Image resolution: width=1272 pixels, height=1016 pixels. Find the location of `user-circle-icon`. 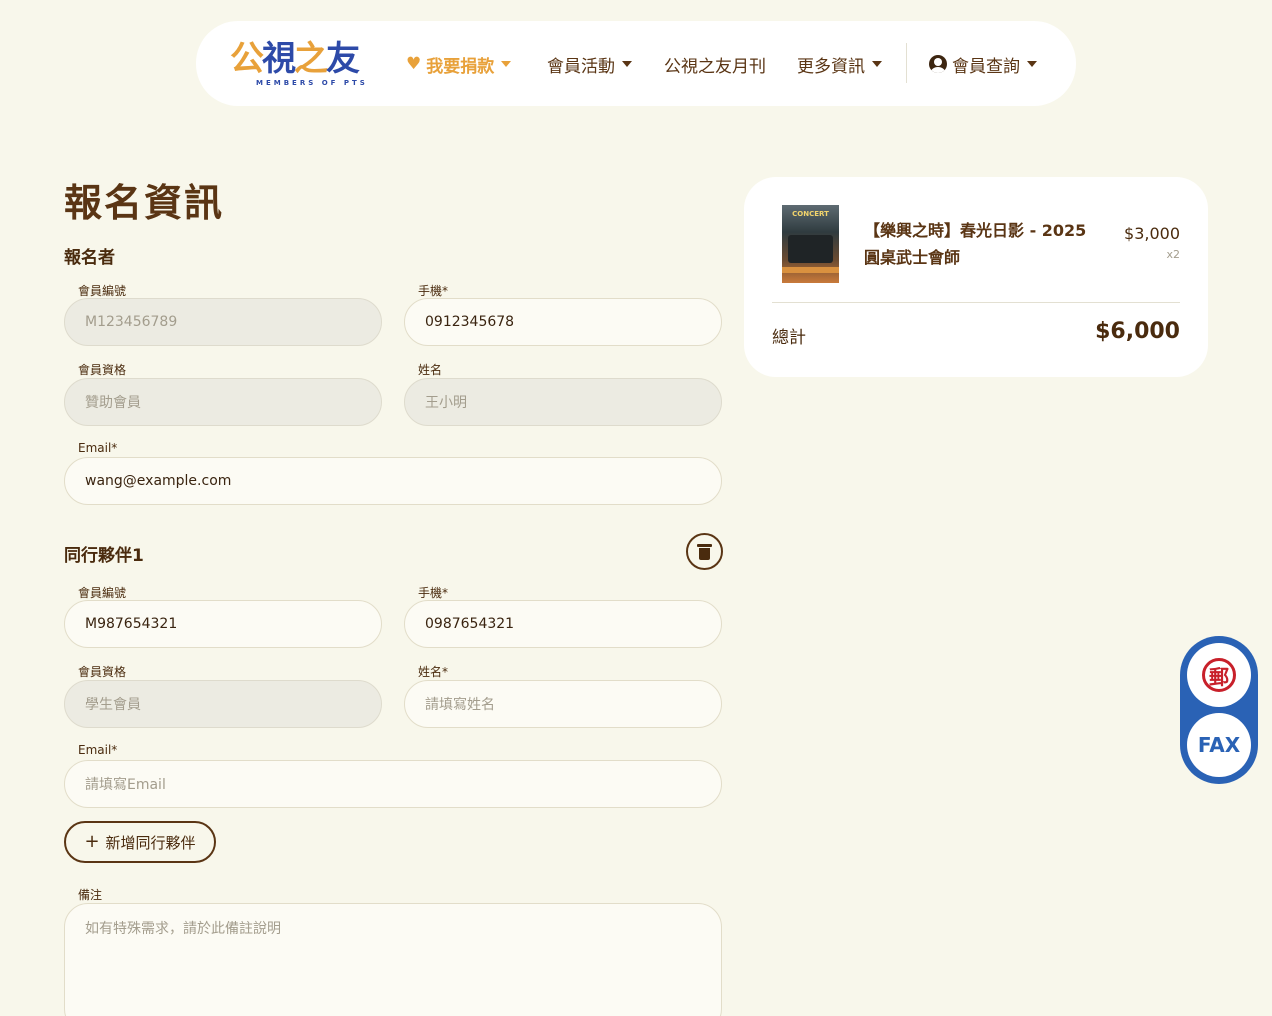

user-circle-icon is located at coordinates (938, 64).